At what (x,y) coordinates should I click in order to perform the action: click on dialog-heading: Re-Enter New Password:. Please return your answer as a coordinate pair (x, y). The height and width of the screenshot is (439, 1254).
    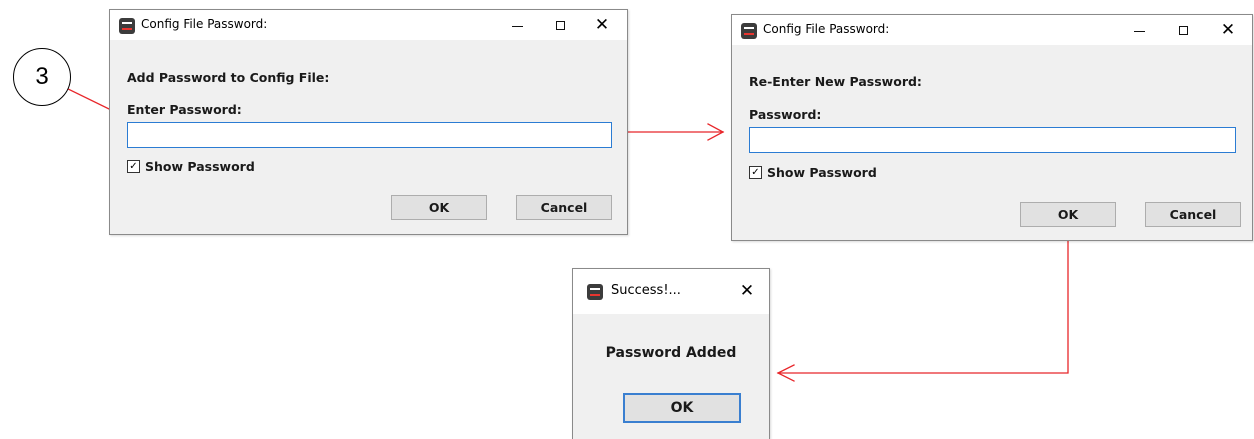
    Looking at the image, I should click on (835, 81).